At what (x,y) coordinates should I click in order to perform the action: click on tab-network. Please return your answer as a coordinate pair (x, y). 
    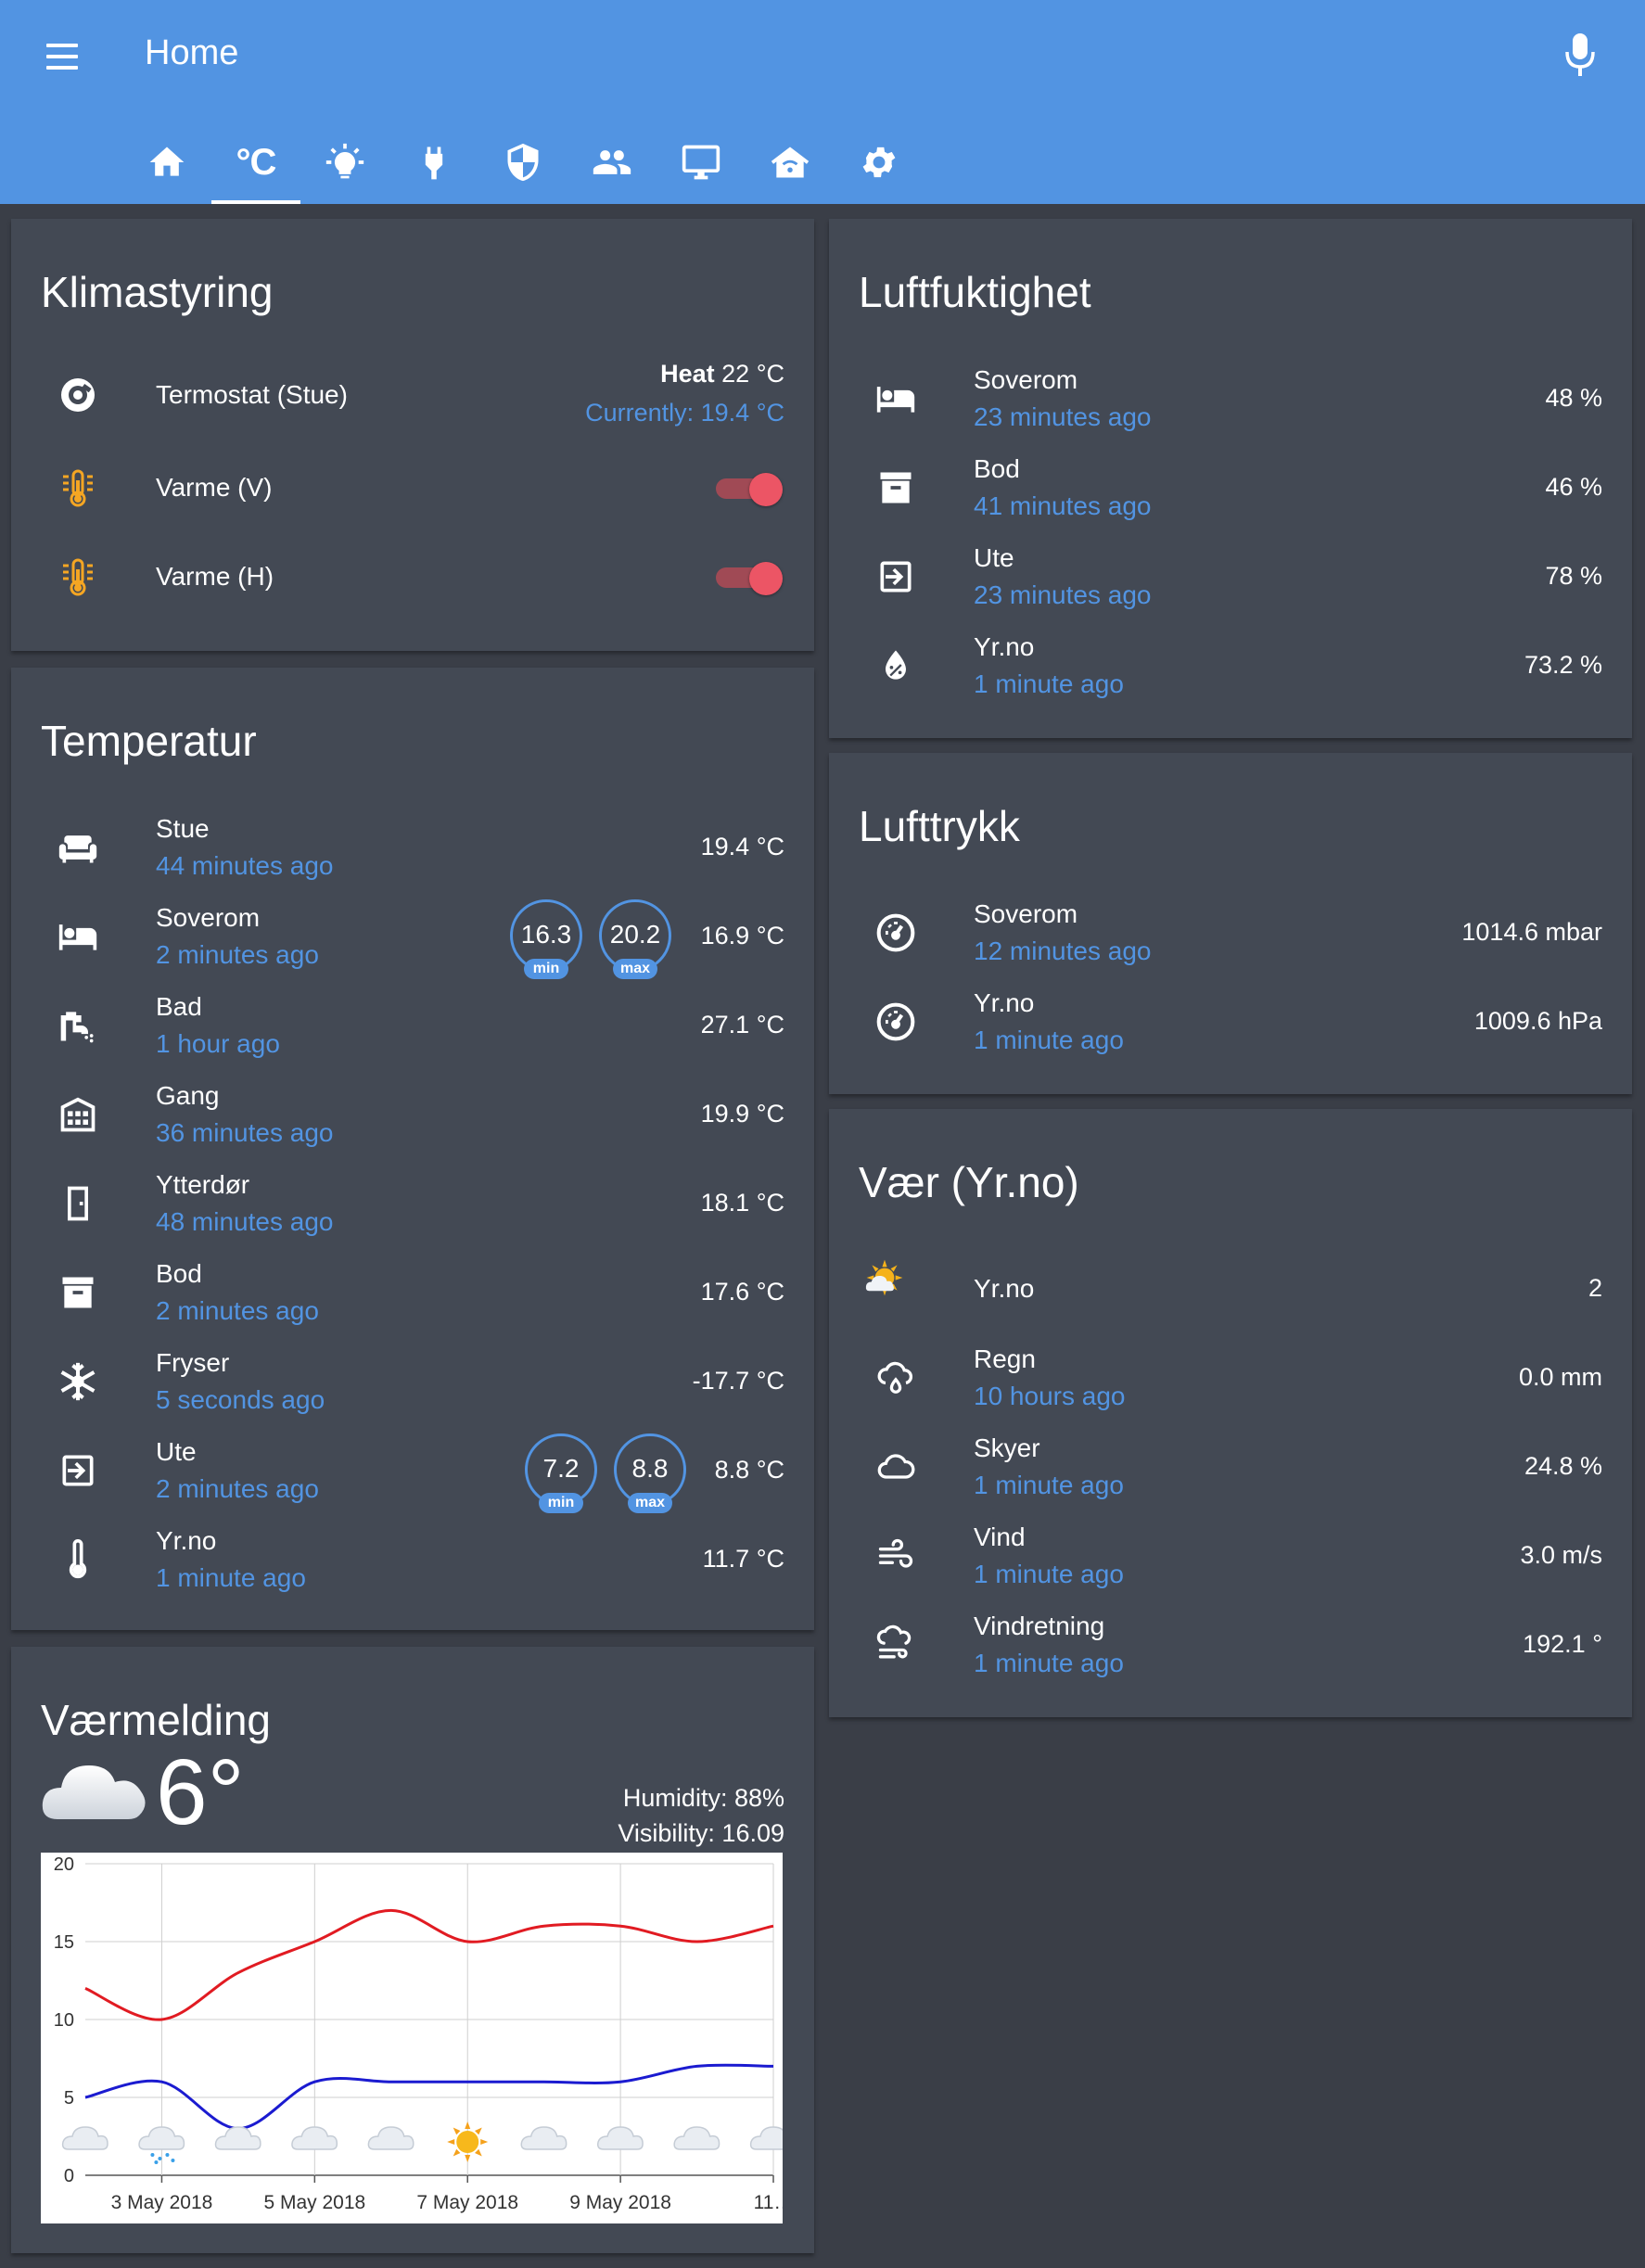
    Looking at the image, I should click on (790, 162).